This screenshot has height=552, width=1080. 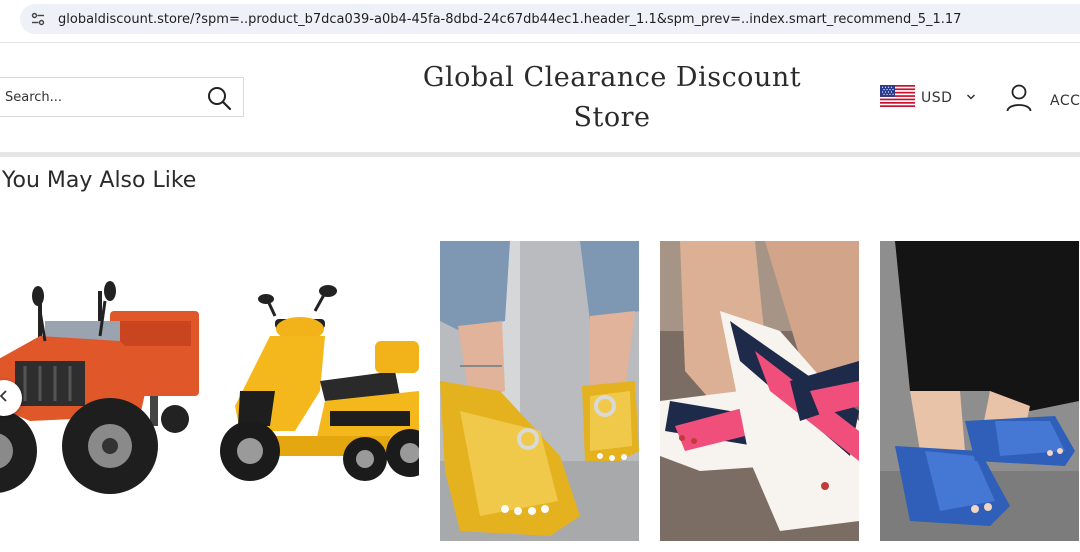 What do you see at coordinates (99, 180) in the screenshot?
I see `section-title: You May Also Like` at bounding box center [99, 180].